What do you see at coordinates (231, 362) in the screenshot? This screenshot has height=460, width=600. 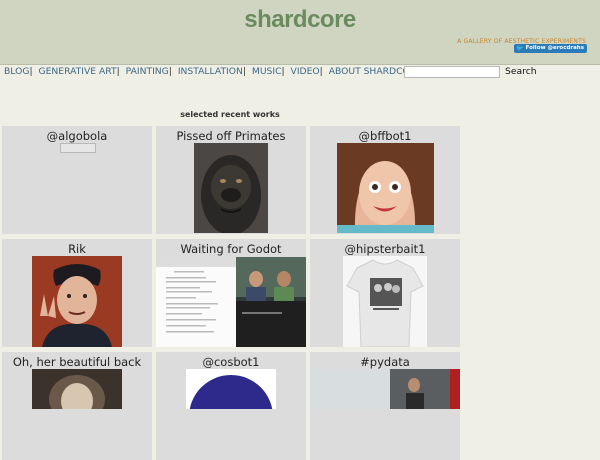 I see `work-title: @cosbot1` at bounding box center [231, 362].